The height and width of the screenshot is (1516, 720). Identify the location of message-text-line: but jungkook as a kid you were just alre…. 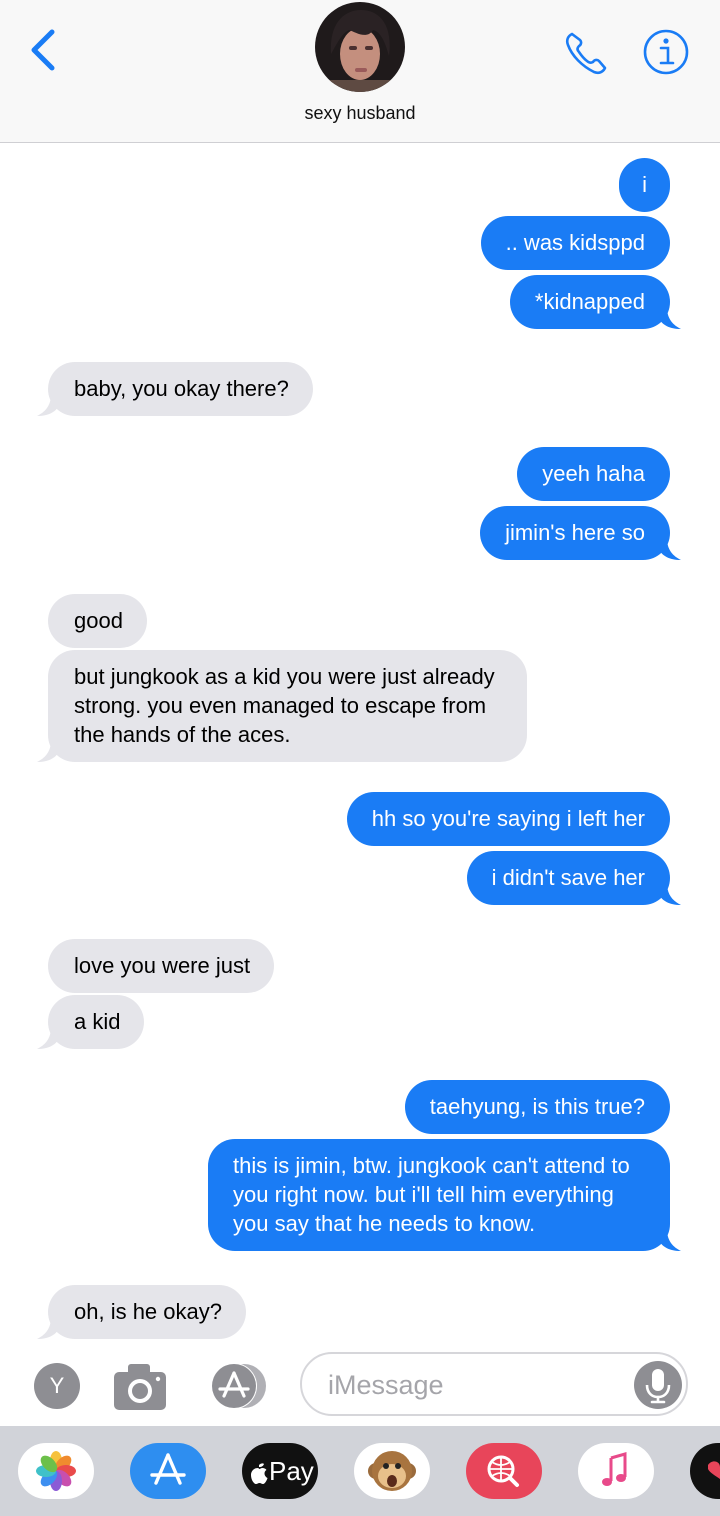
(284, 676).